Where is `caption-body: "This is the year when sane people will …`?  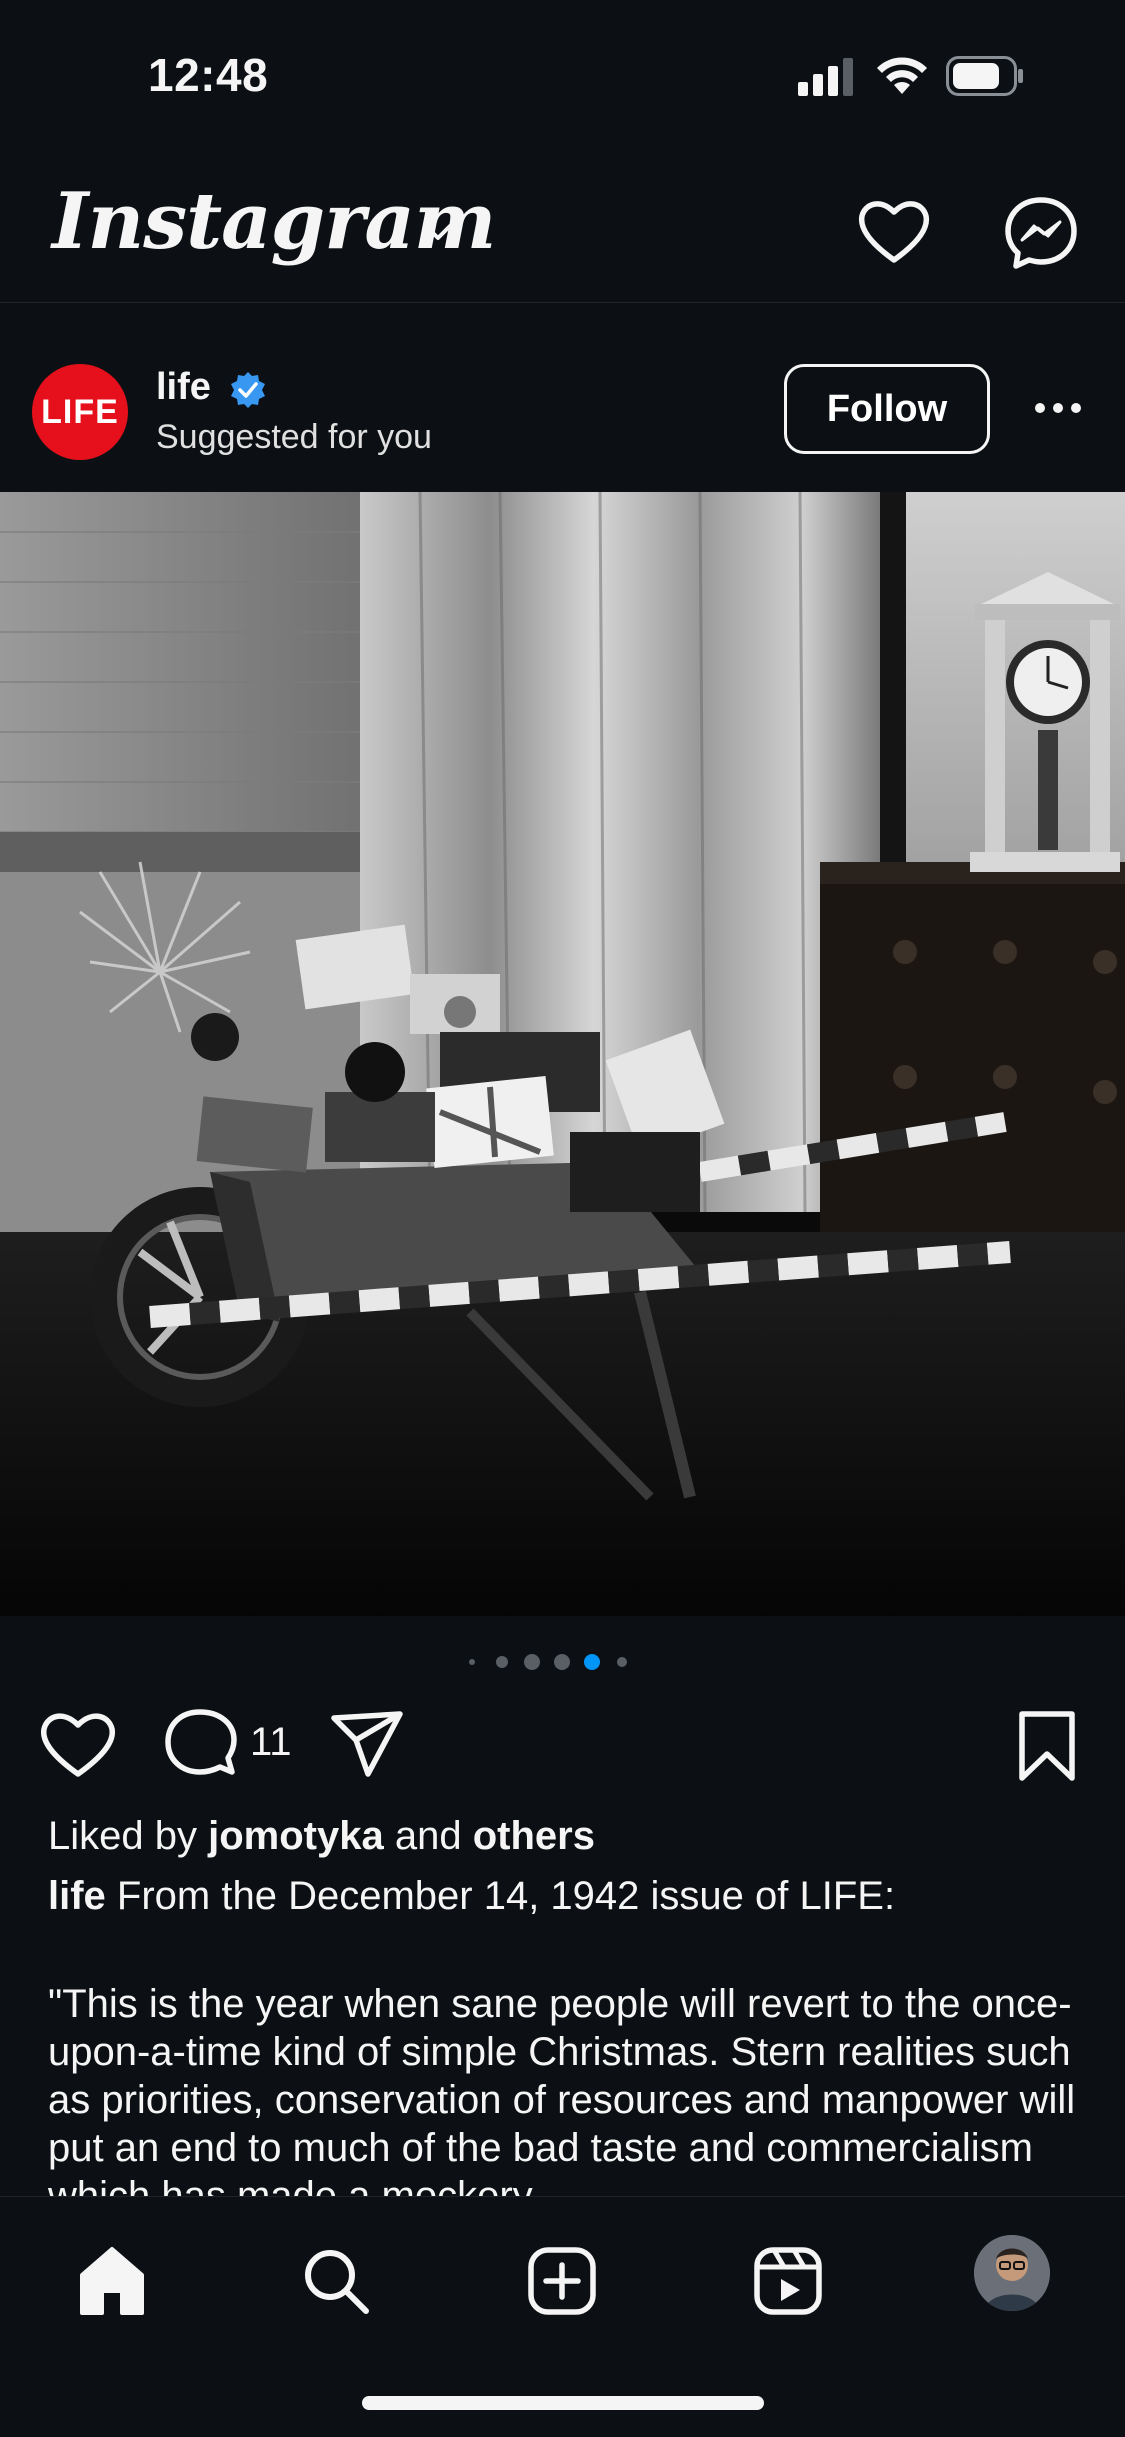 caption-body: "This is the year when sane people will … is located at coordinates (562, 2089).